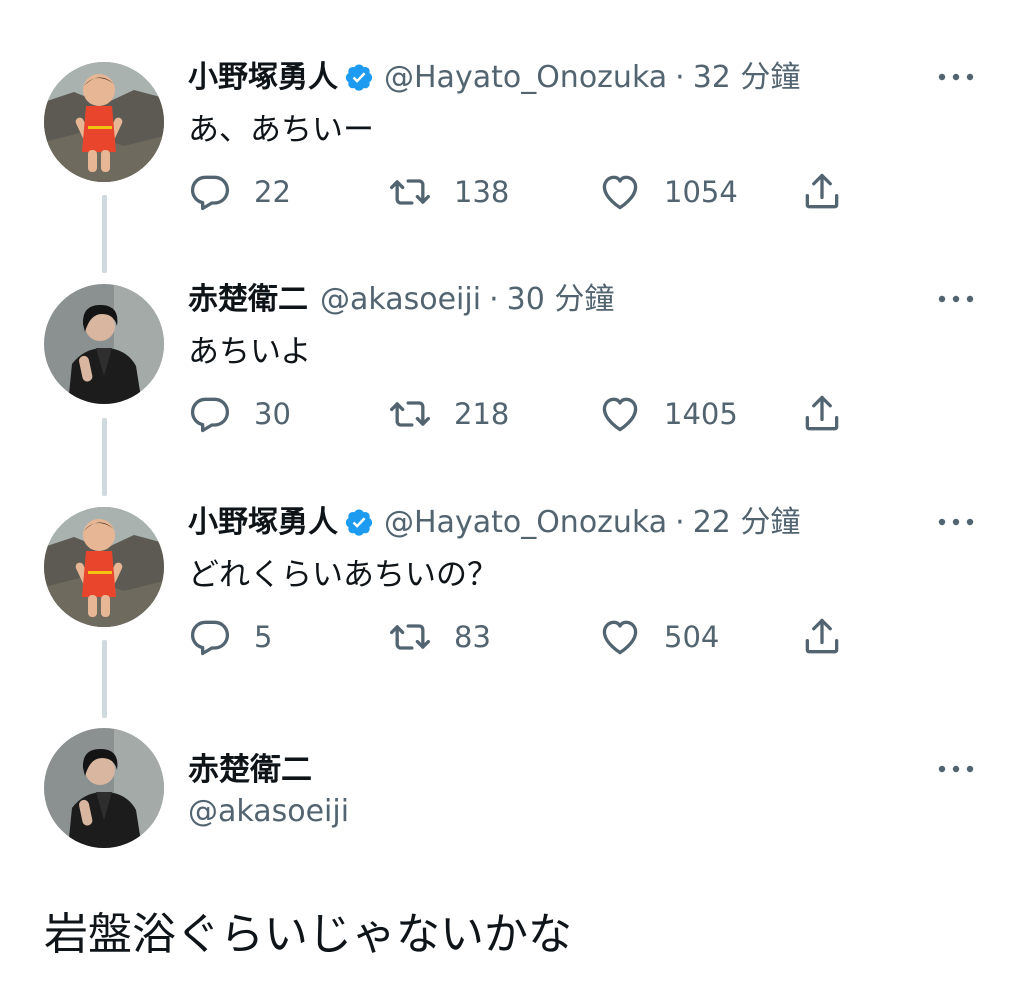 This screenshot has height=1004, width=1024. I want to click on like-button: 1054, so click(668, 192).